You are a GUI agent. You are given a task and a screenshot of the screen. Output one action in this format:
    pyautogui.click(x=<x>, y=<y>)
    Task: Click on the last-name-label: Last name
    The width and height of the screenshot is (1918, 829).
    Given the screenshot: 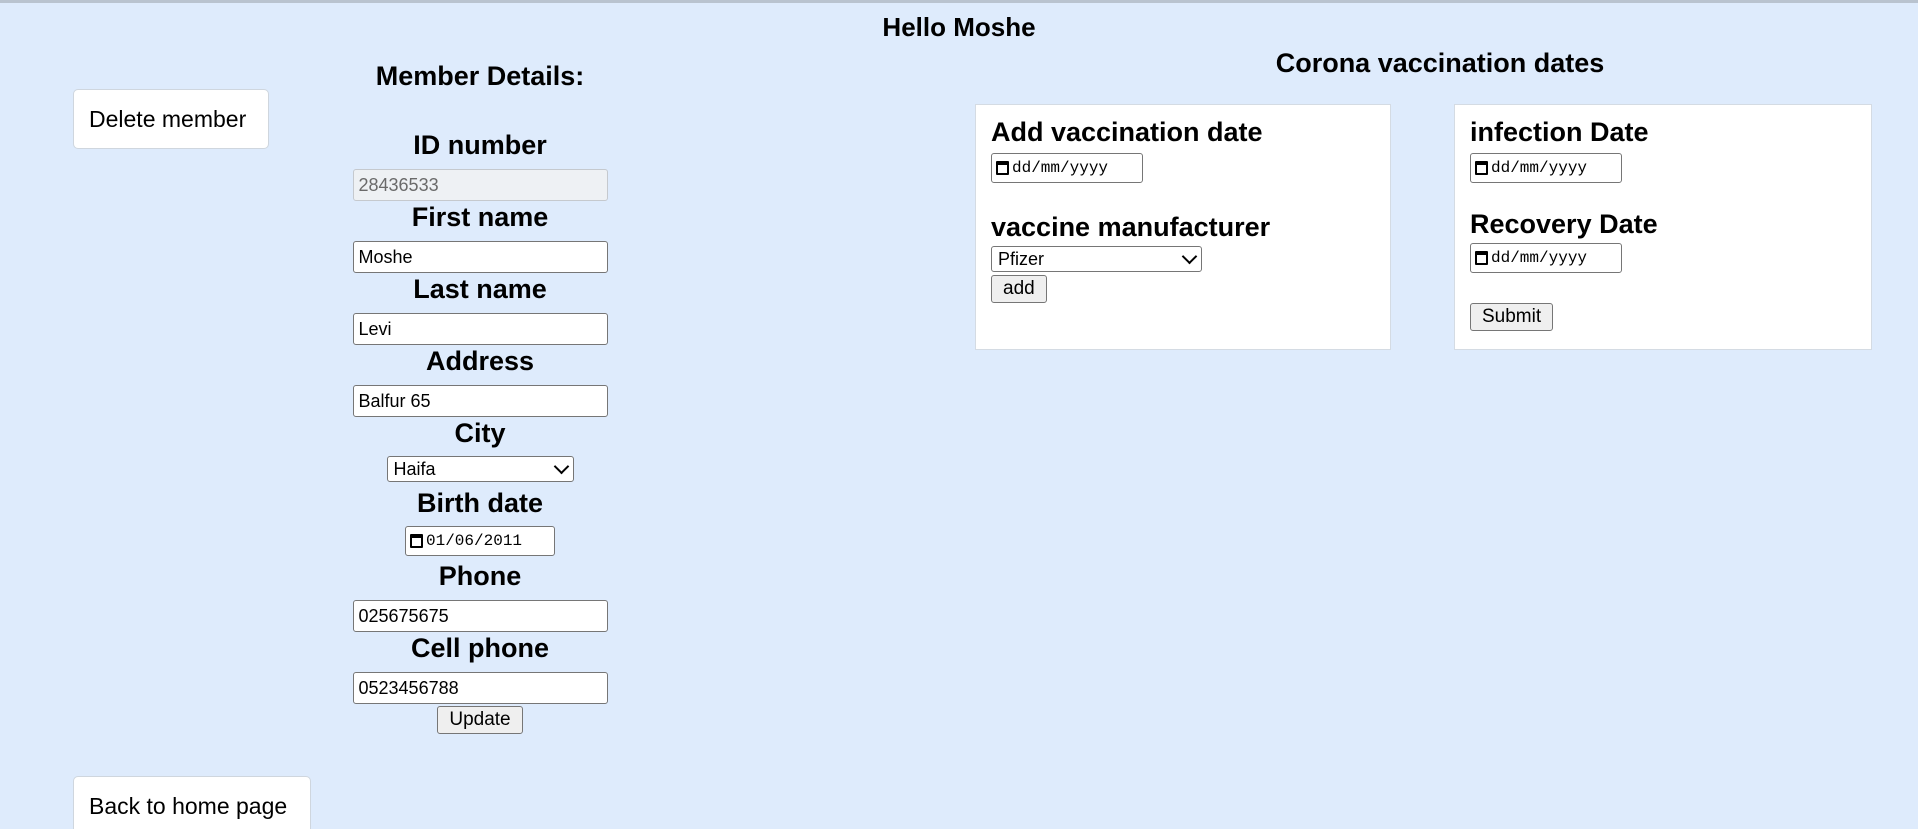 What is the action you would take?
    pyautogui.click(x=480, y=289)
    